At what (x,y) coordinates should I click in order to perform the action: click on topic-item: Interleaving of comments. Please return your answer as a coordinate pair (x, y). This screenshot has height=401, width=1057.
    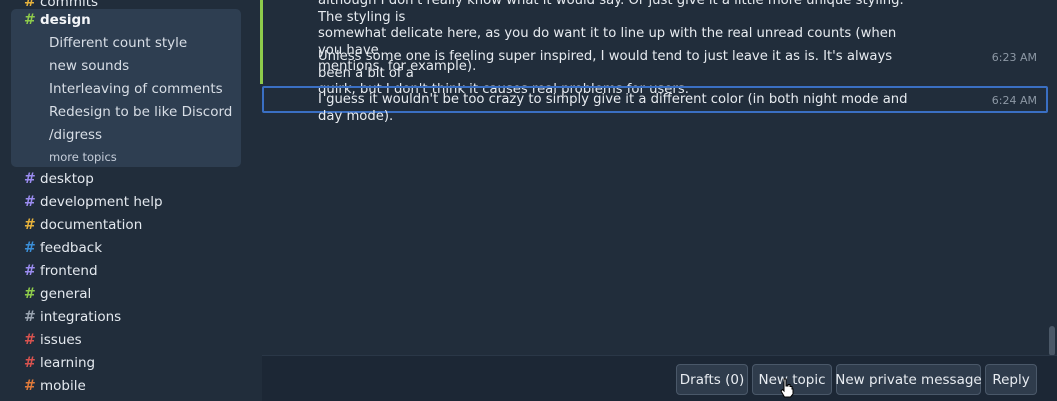
    Looking at the image, I should click on (136, 89).